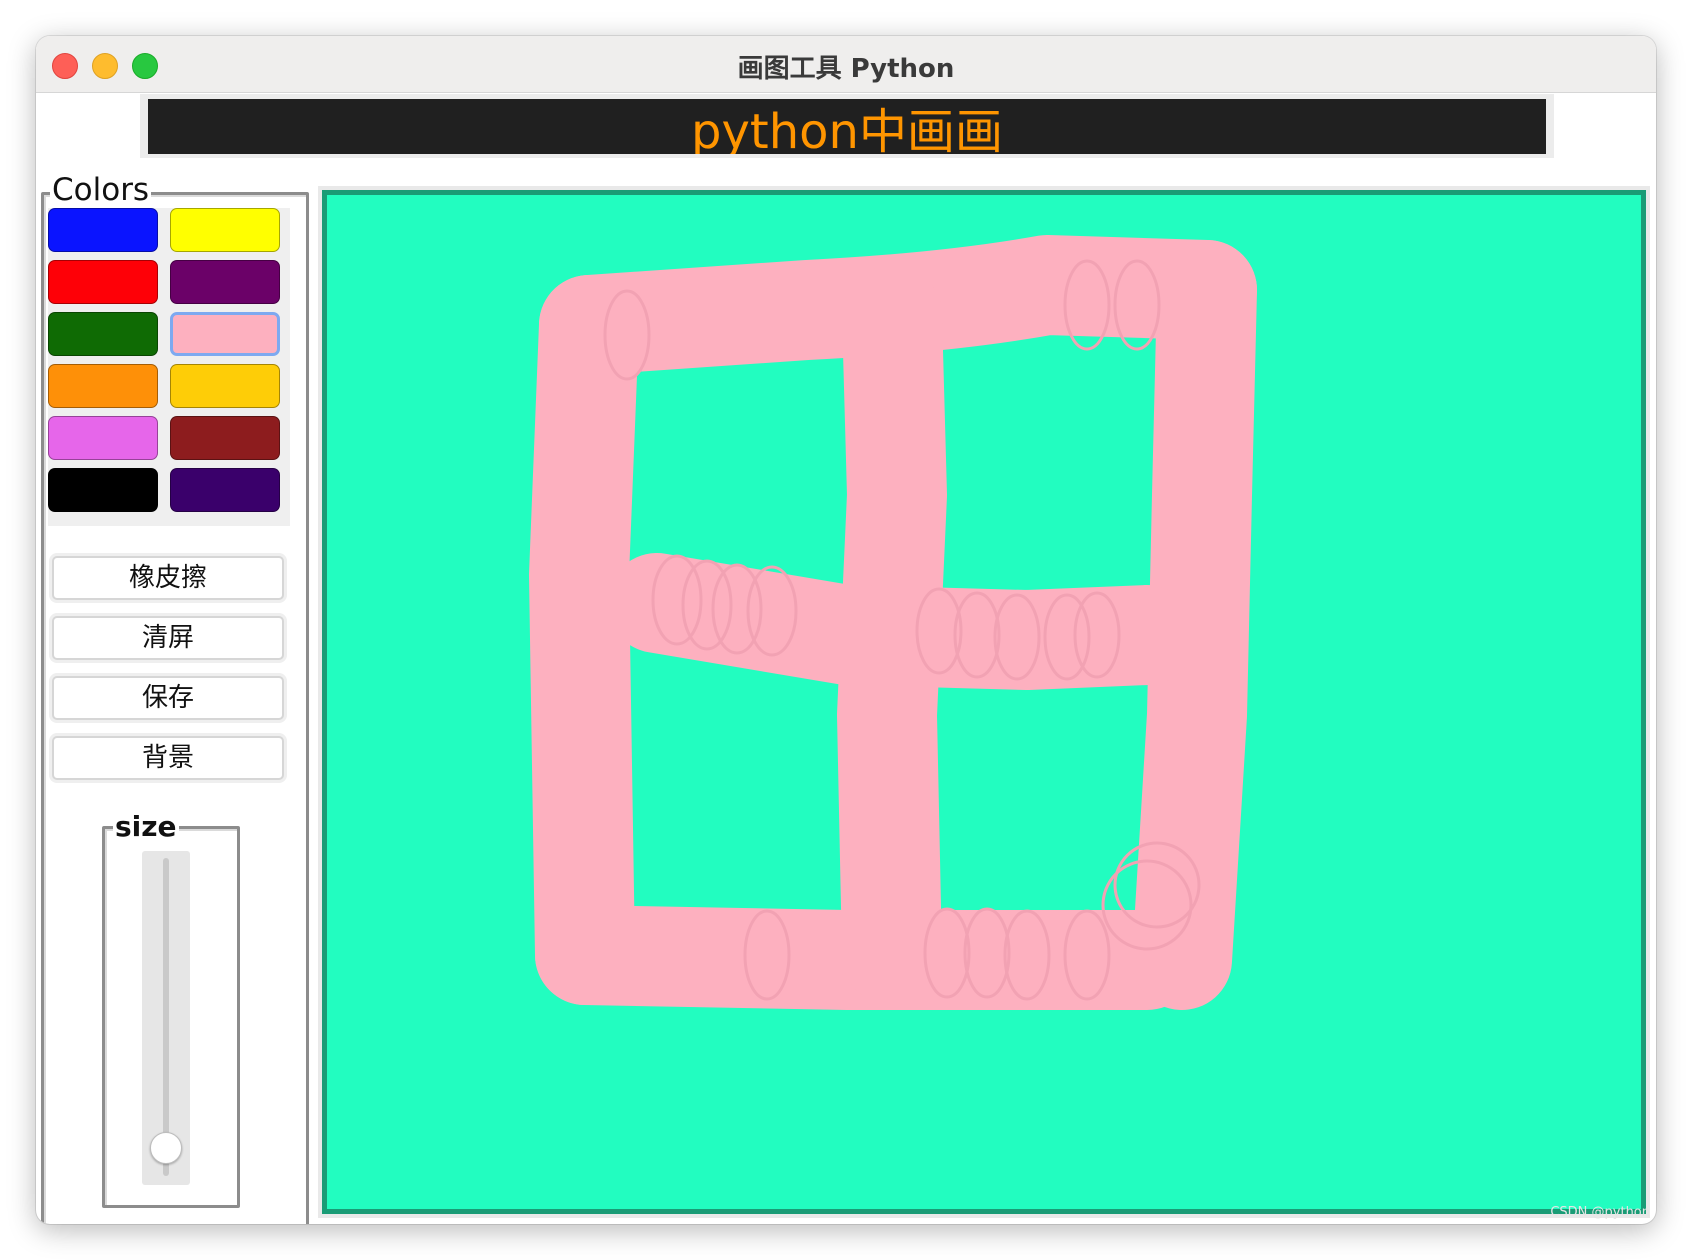  I want to click on color-swatch-indigo, so click(225, 490).